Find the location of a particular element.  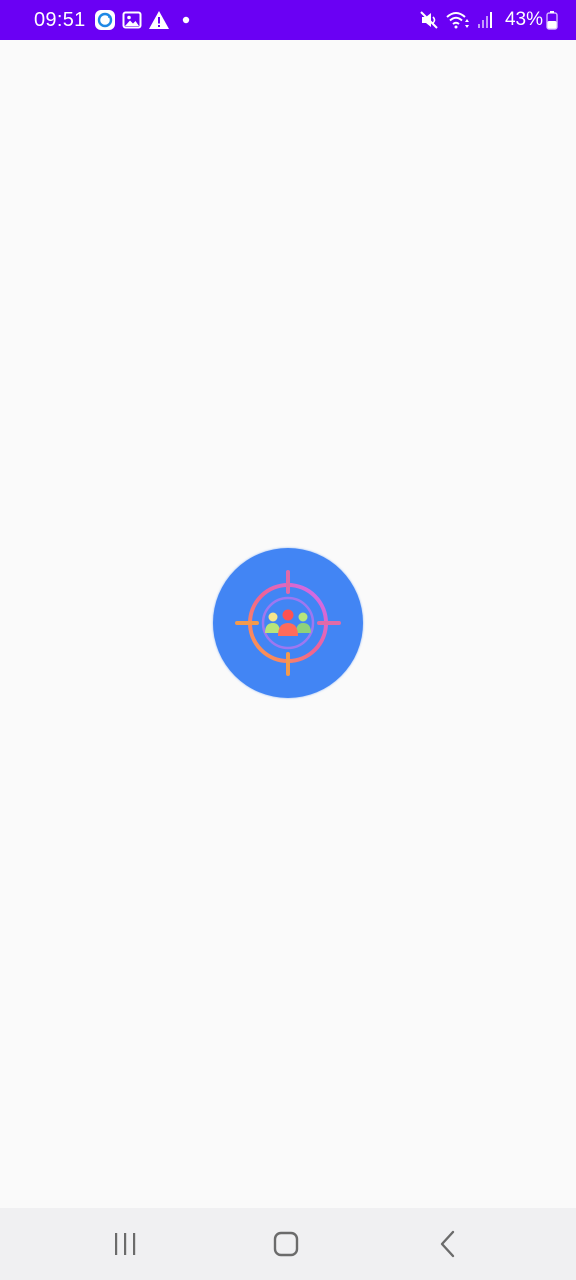

status-time: 09:51 is located at coordinates (60, 19).